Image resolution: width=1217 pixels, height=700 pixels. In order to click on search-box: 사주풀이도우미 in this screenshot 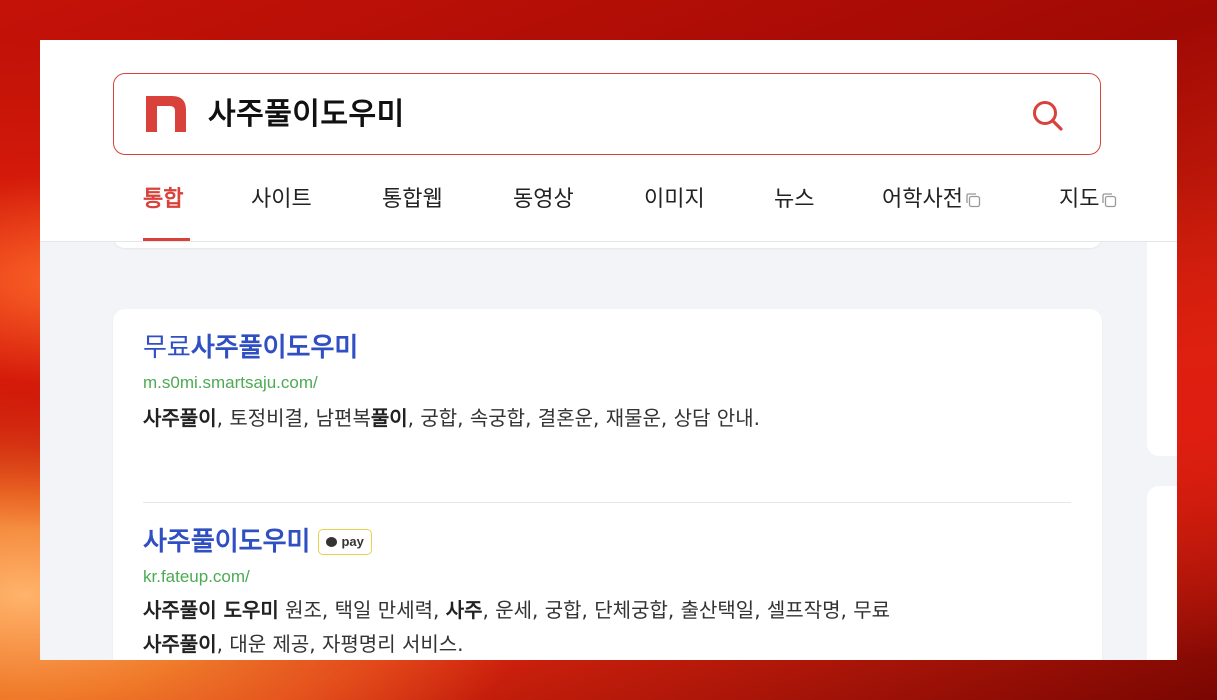, I will do `click(607, 114)`.